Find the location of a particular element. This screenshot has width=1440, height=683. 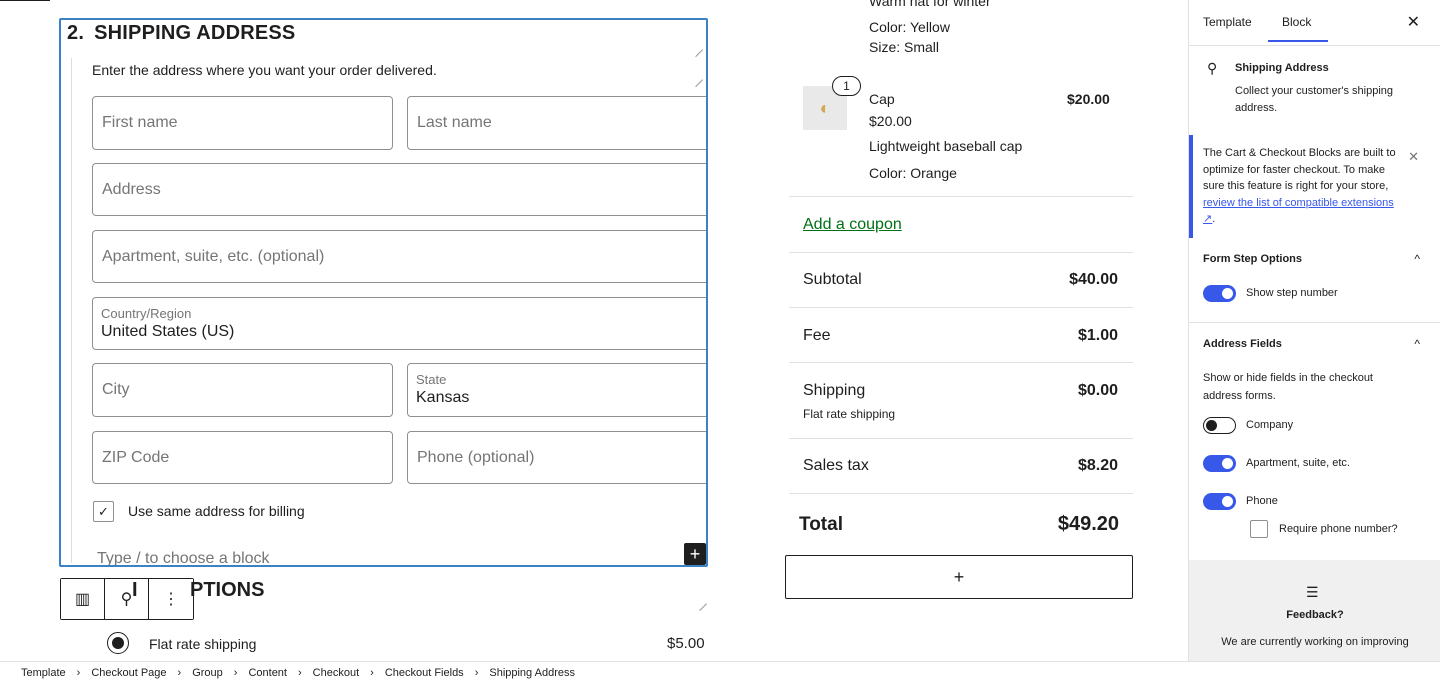

item1-color: Color: Yellow is located at coordinates (909, 27).